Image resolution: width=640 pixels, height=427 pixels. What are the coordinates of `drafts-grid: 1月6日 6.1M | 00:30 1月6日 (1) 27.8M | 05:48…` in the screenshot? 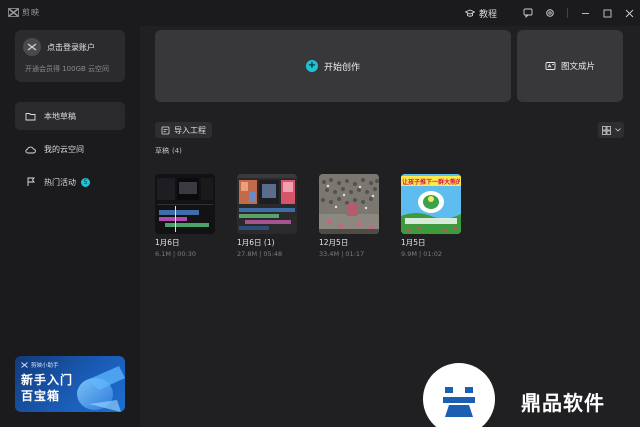 It's located at (308, 216).